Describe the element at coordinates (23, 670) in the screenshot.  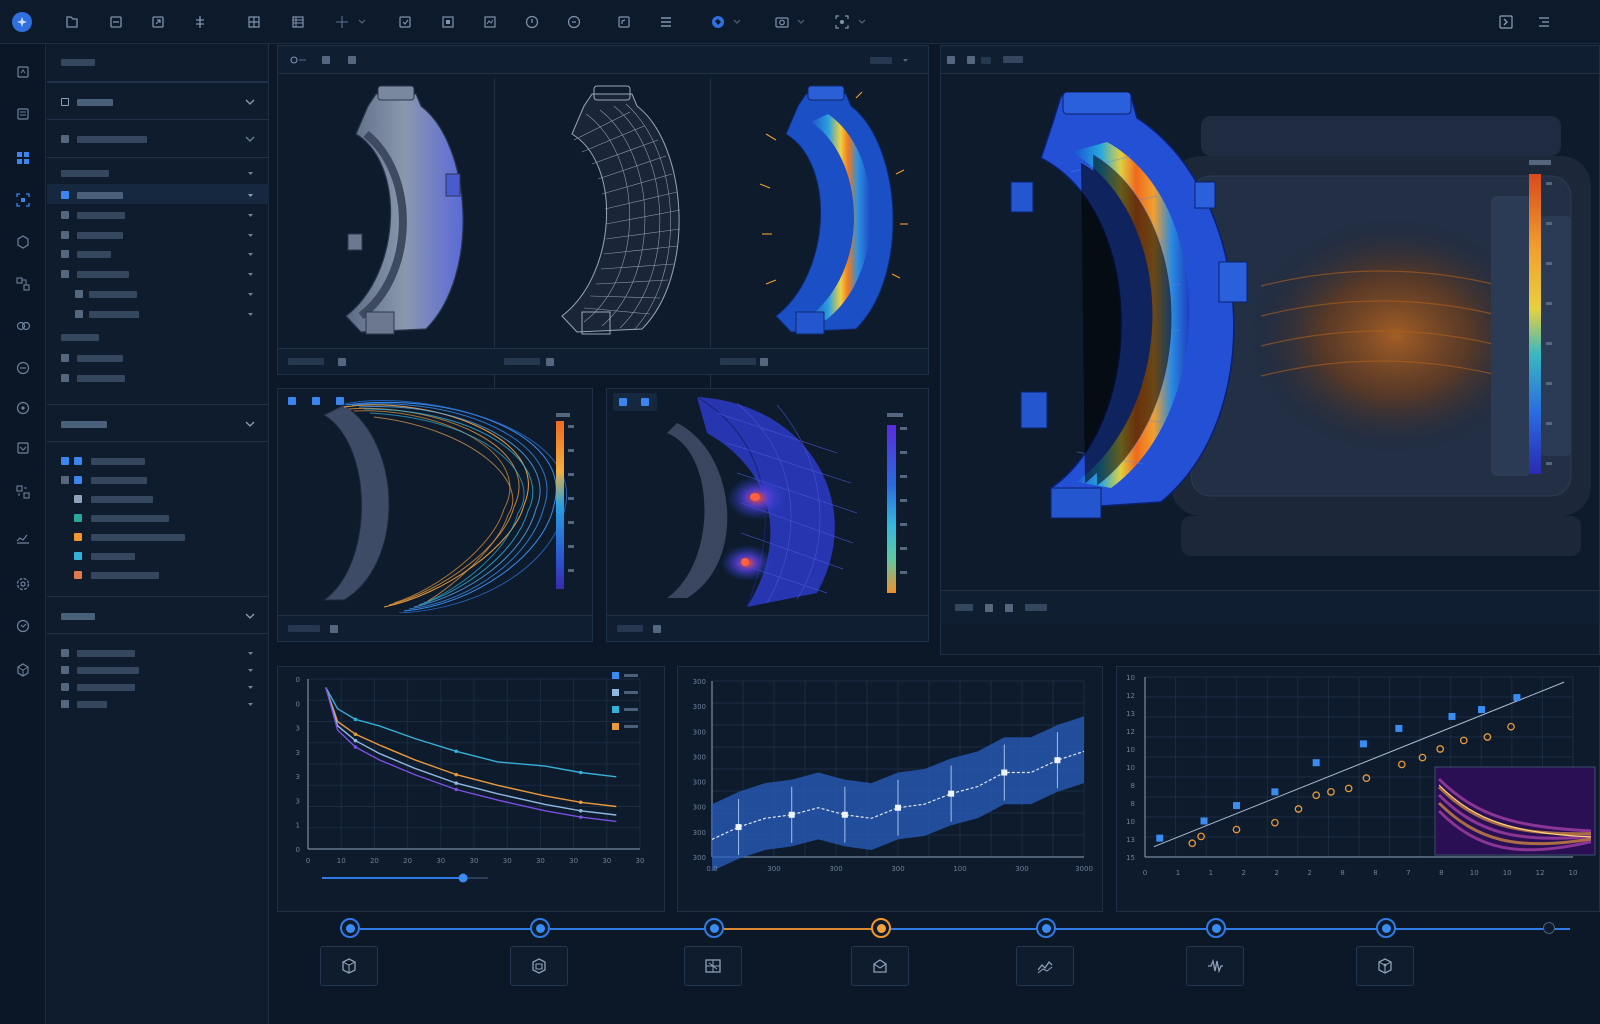
I see `package-icon` at that location.